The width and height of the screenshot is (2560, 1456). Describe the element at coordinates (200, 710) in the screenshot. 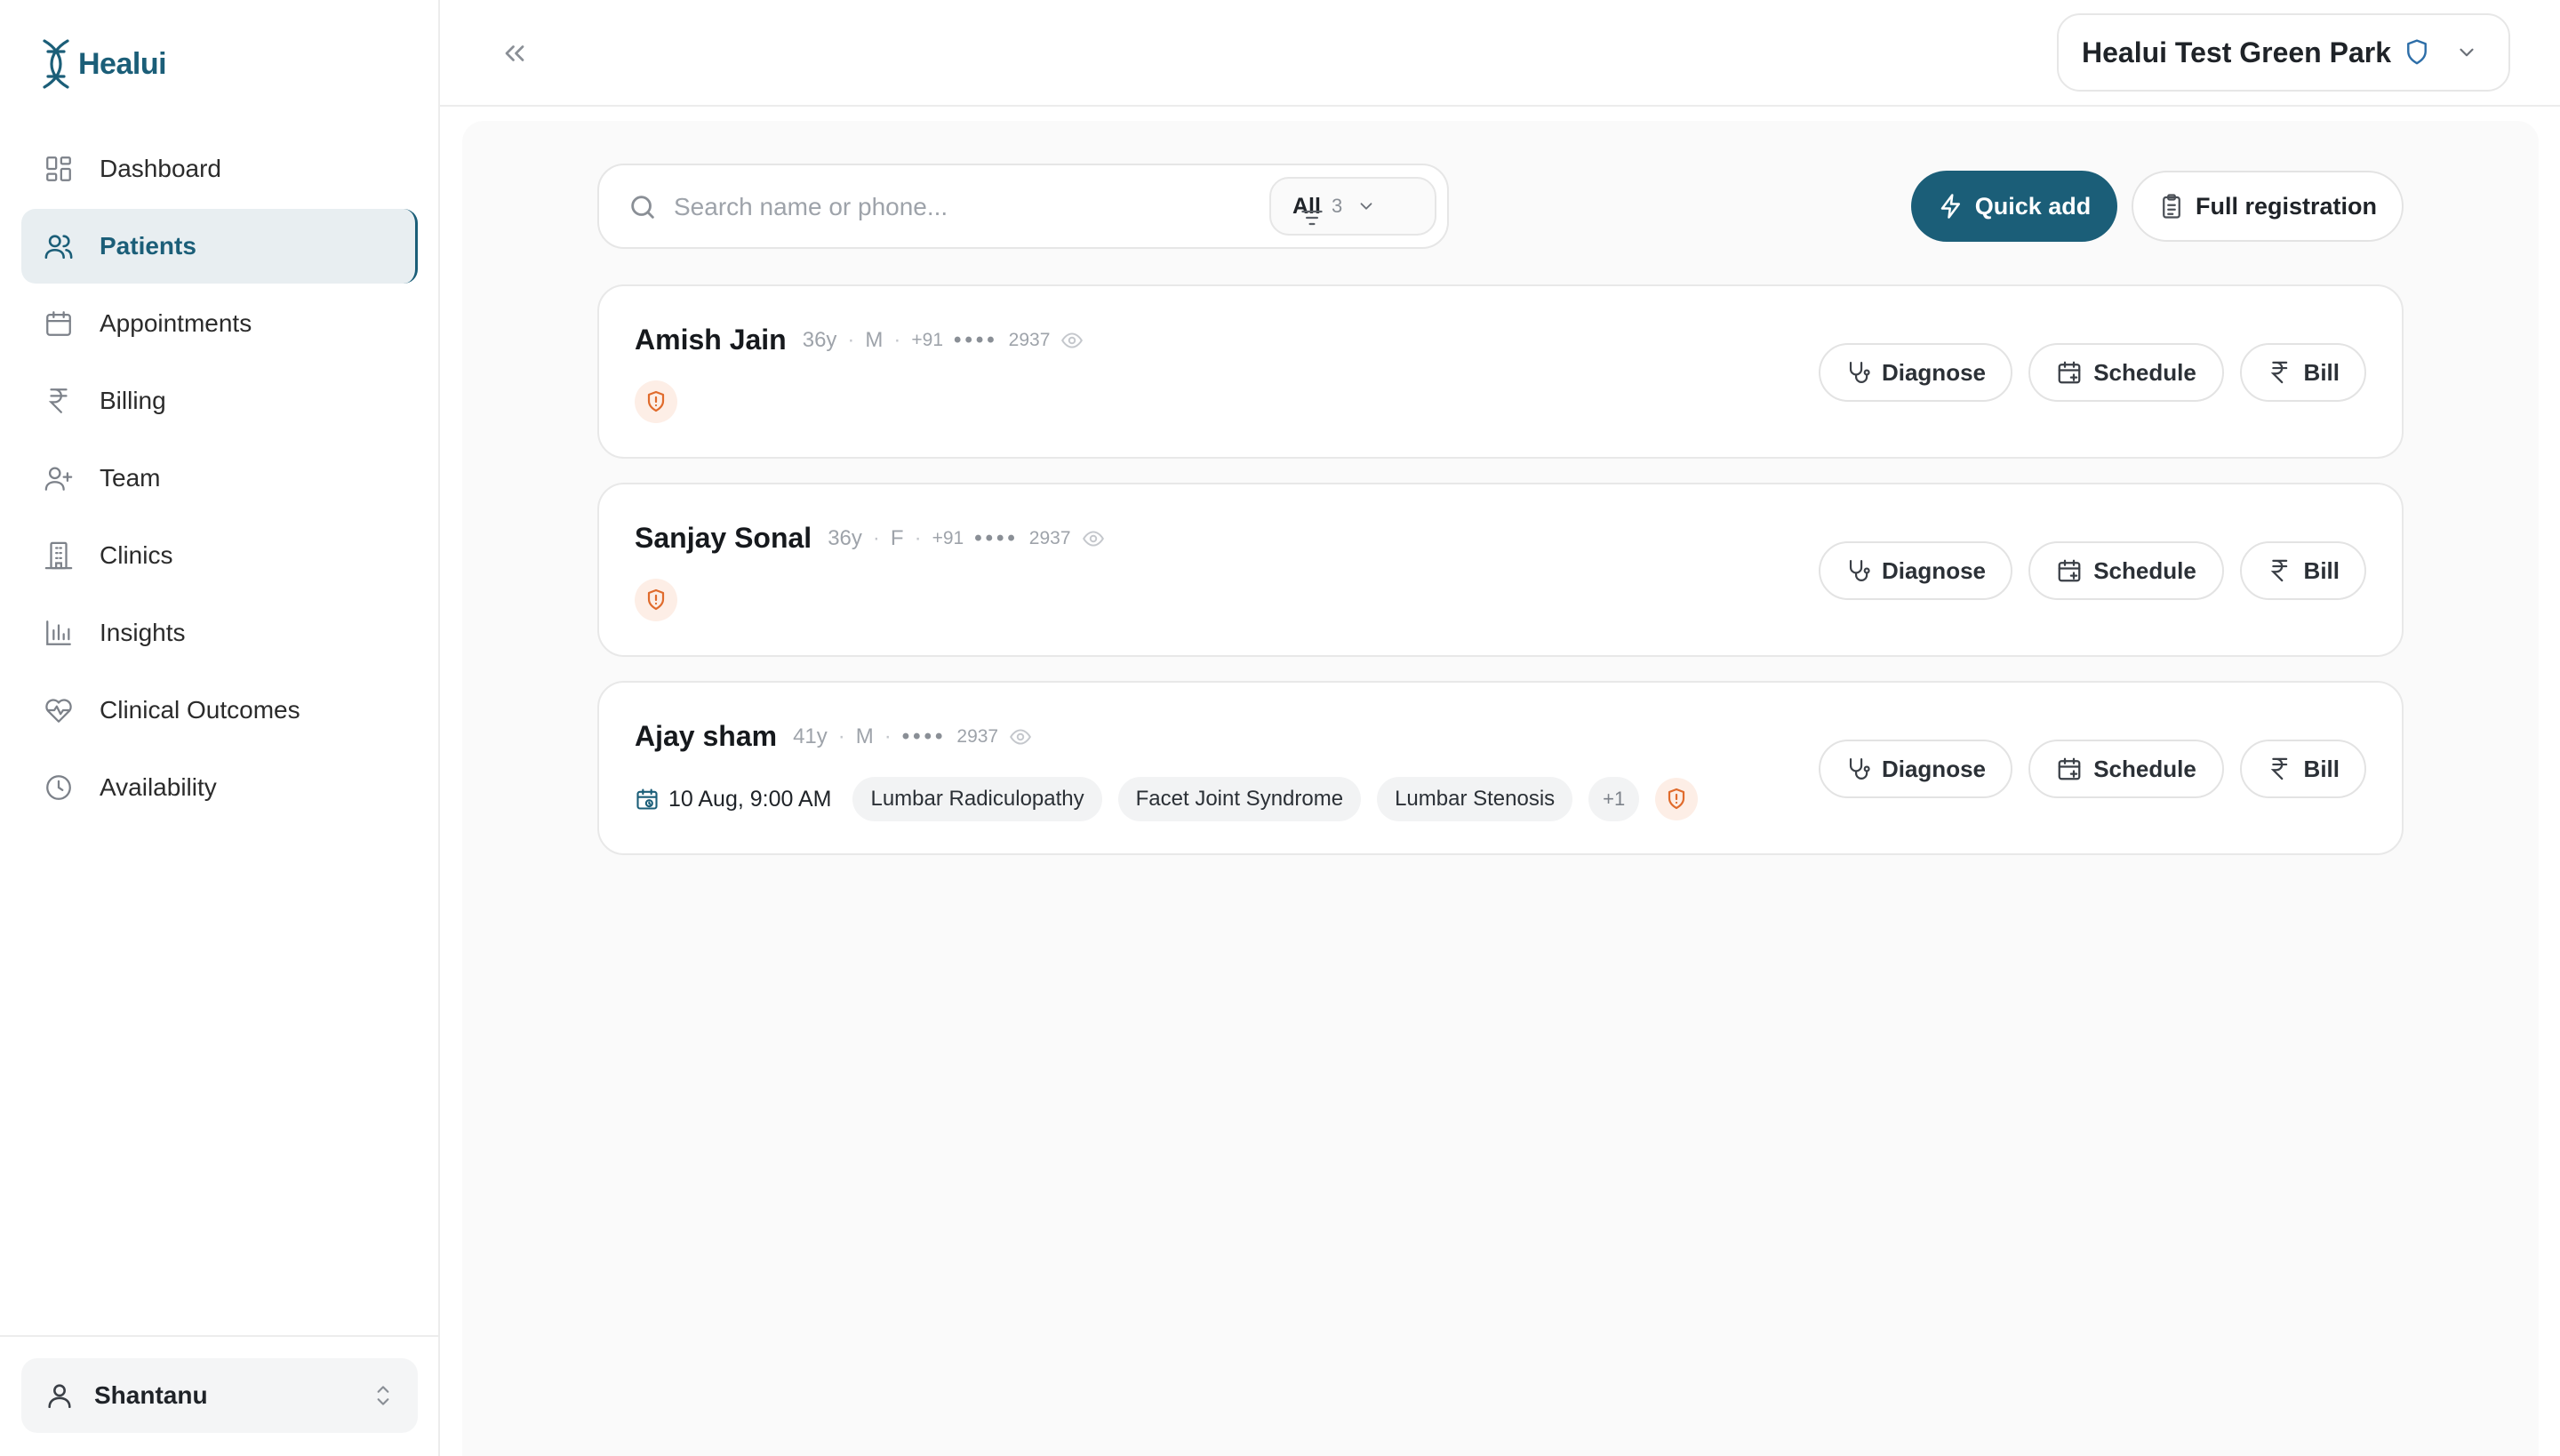

I see `sidebar-item-label: Clinical Outcomes` at that location.